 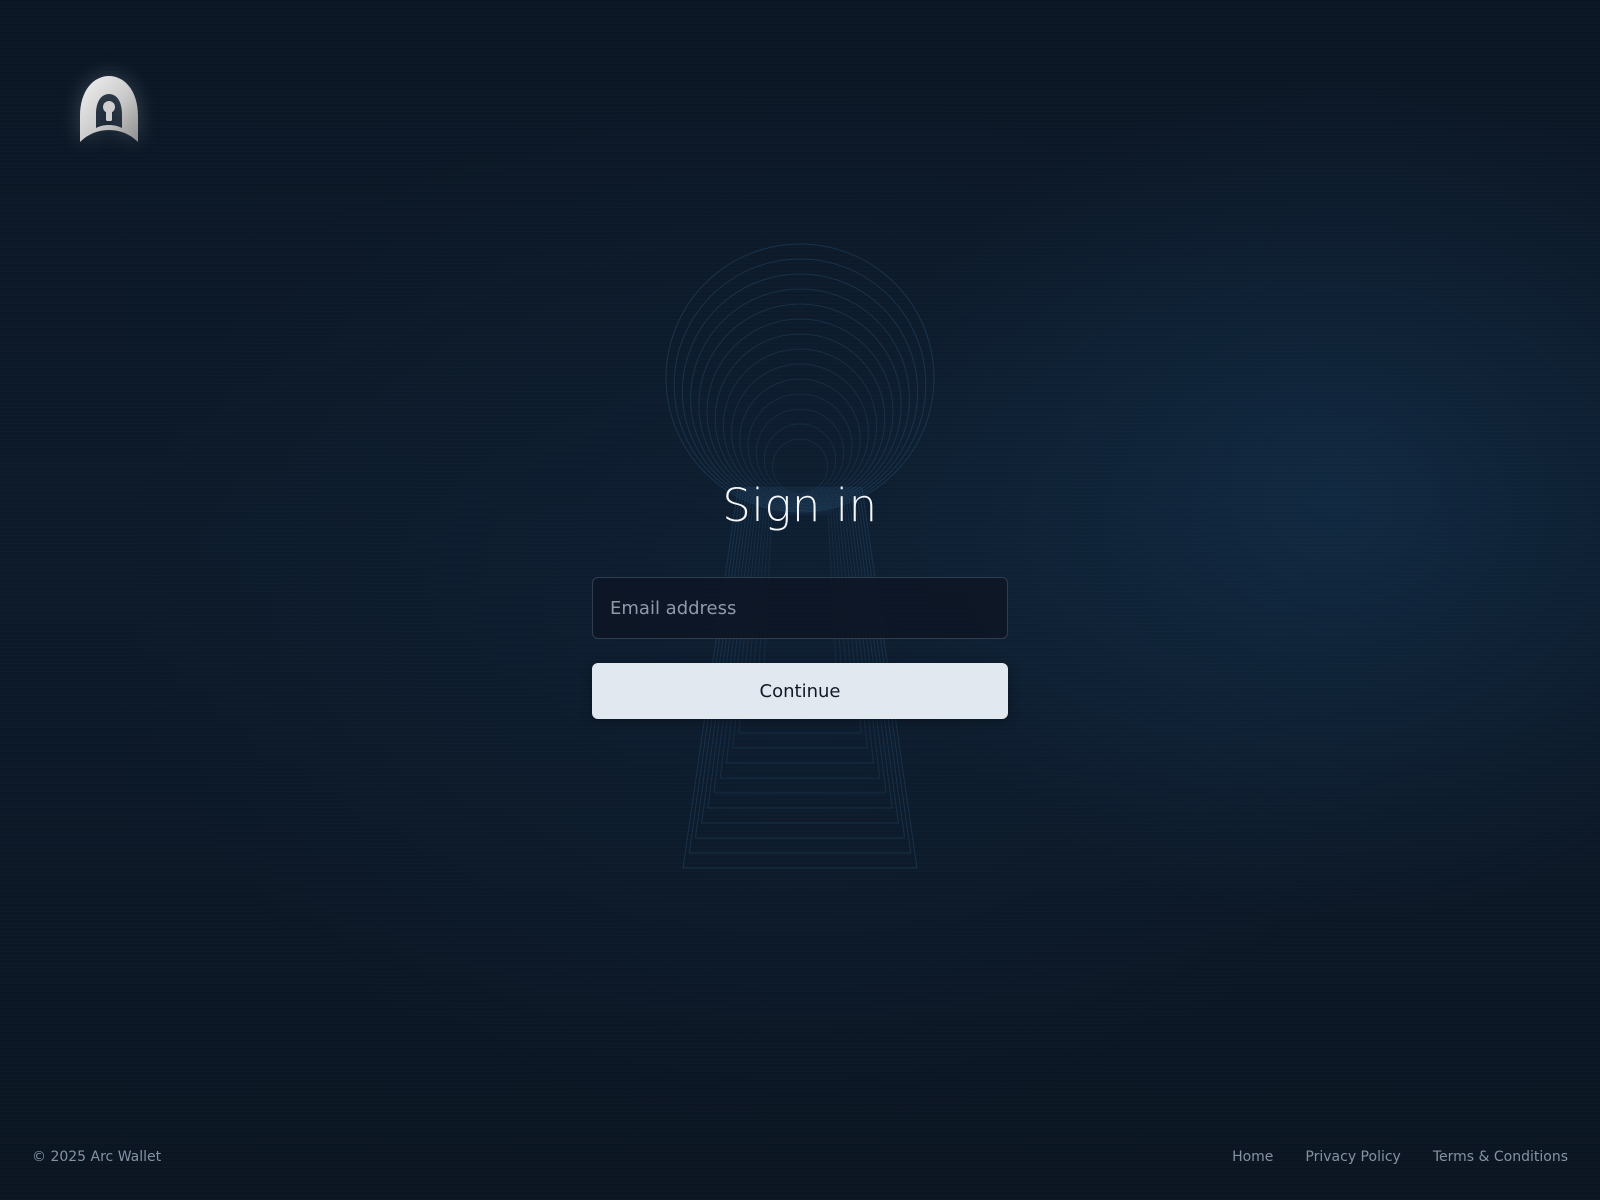 I want to click on page-title: Sign in, so click(x=800, y=505).